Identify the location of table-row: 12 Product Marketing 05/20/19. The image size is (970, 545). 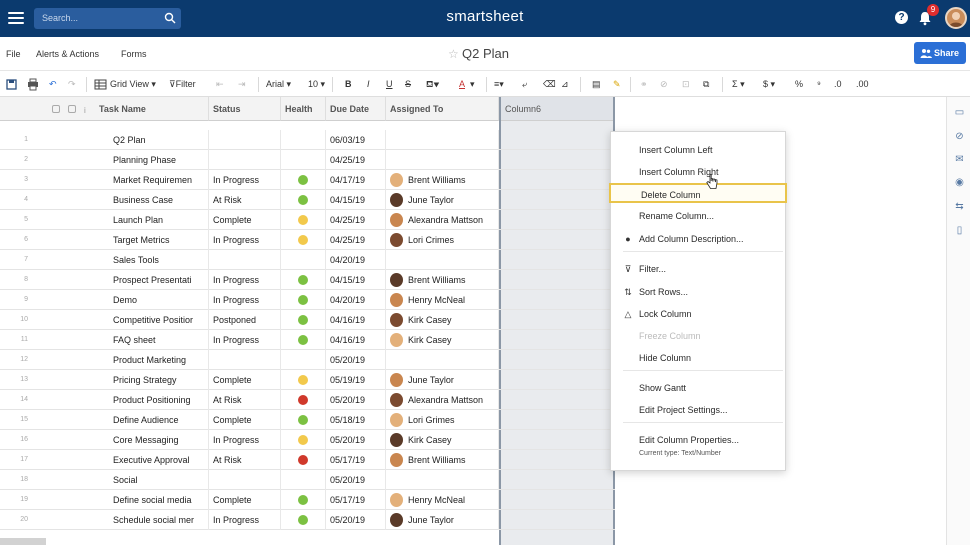
(307, 360).